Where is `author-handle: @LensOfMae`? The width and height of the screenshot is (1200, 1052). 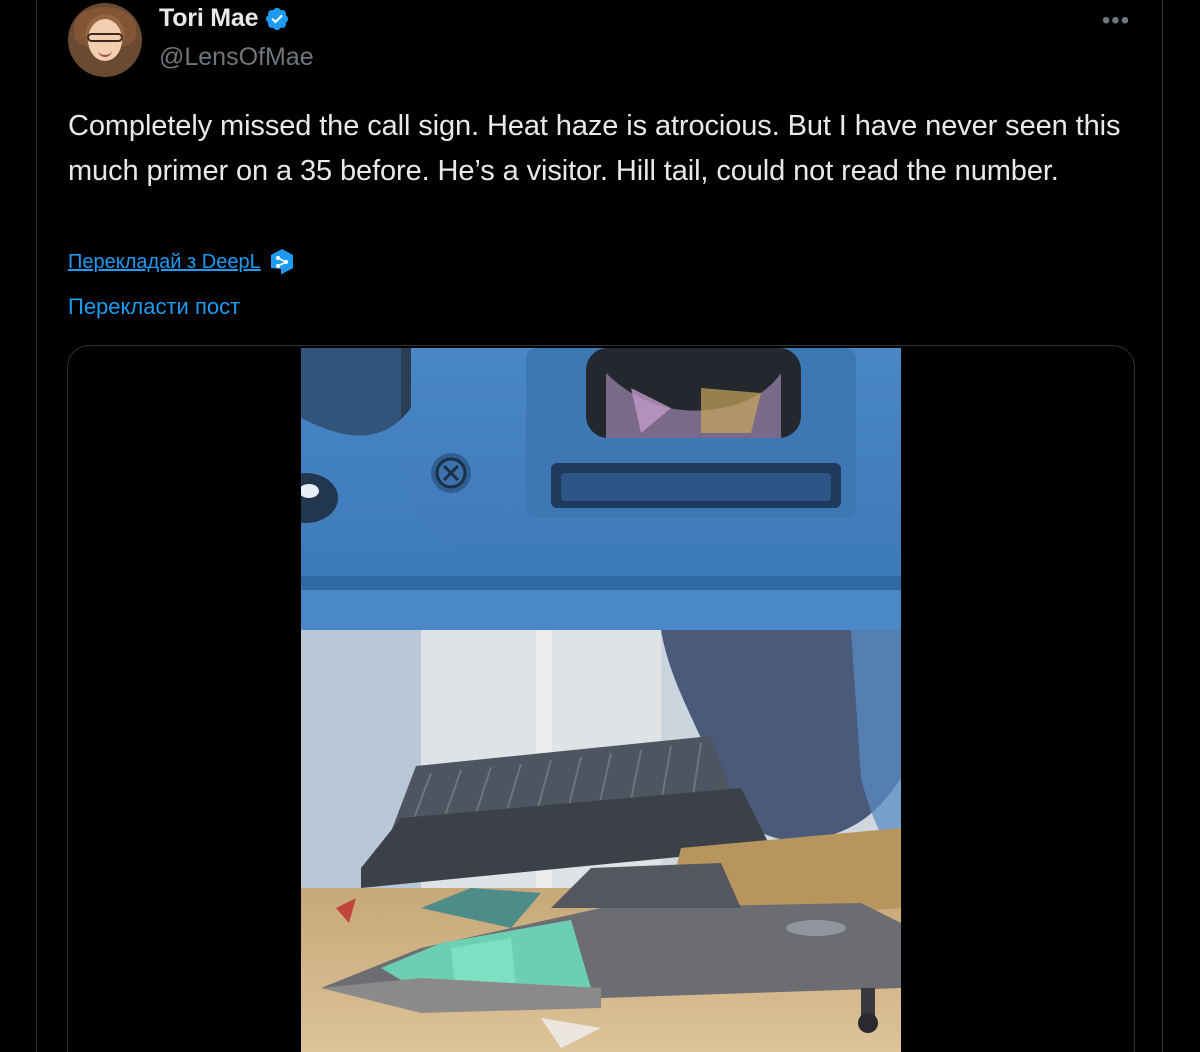 author-handle: @LensOfMae is located at coordinates (236, 57).